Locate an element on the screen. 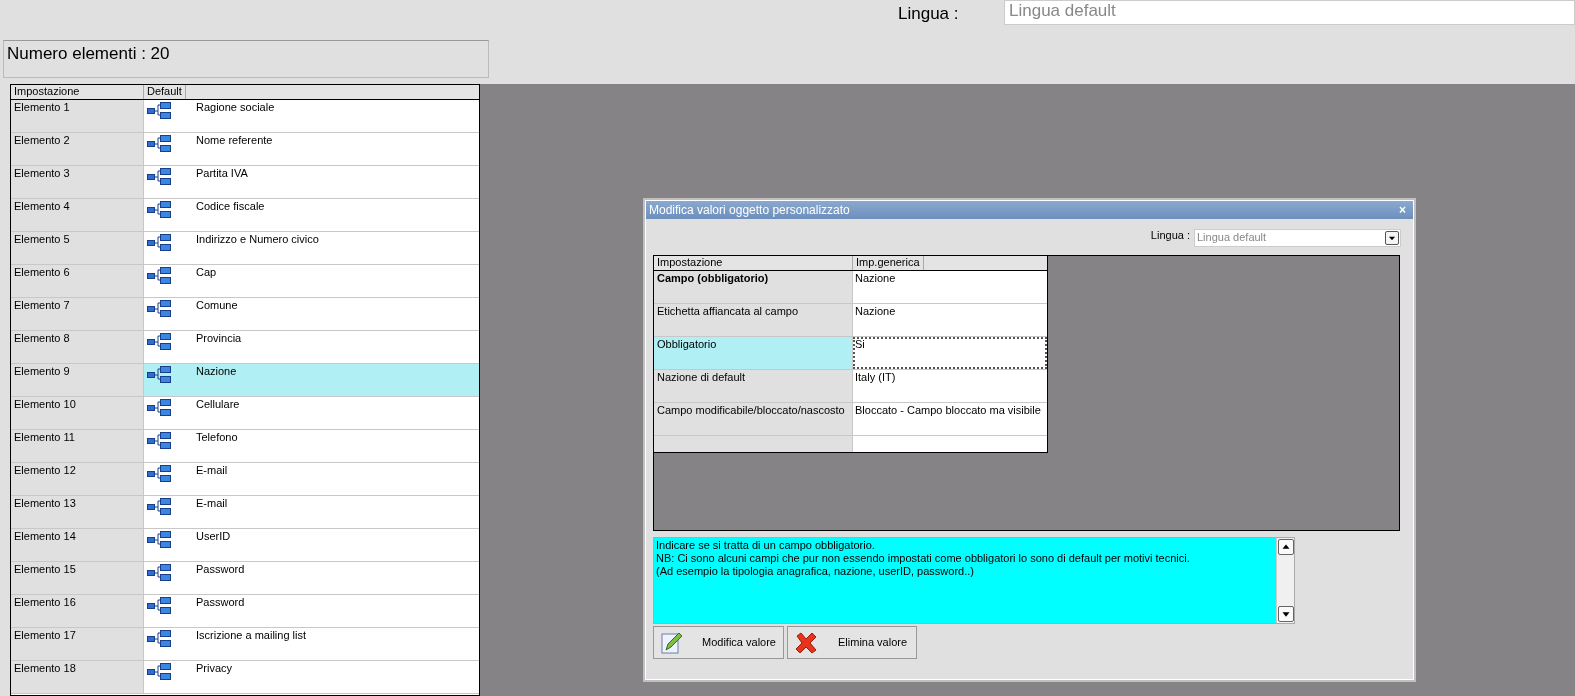  row-name-cell: Elemento 11 is located at coordinates (77, 446).